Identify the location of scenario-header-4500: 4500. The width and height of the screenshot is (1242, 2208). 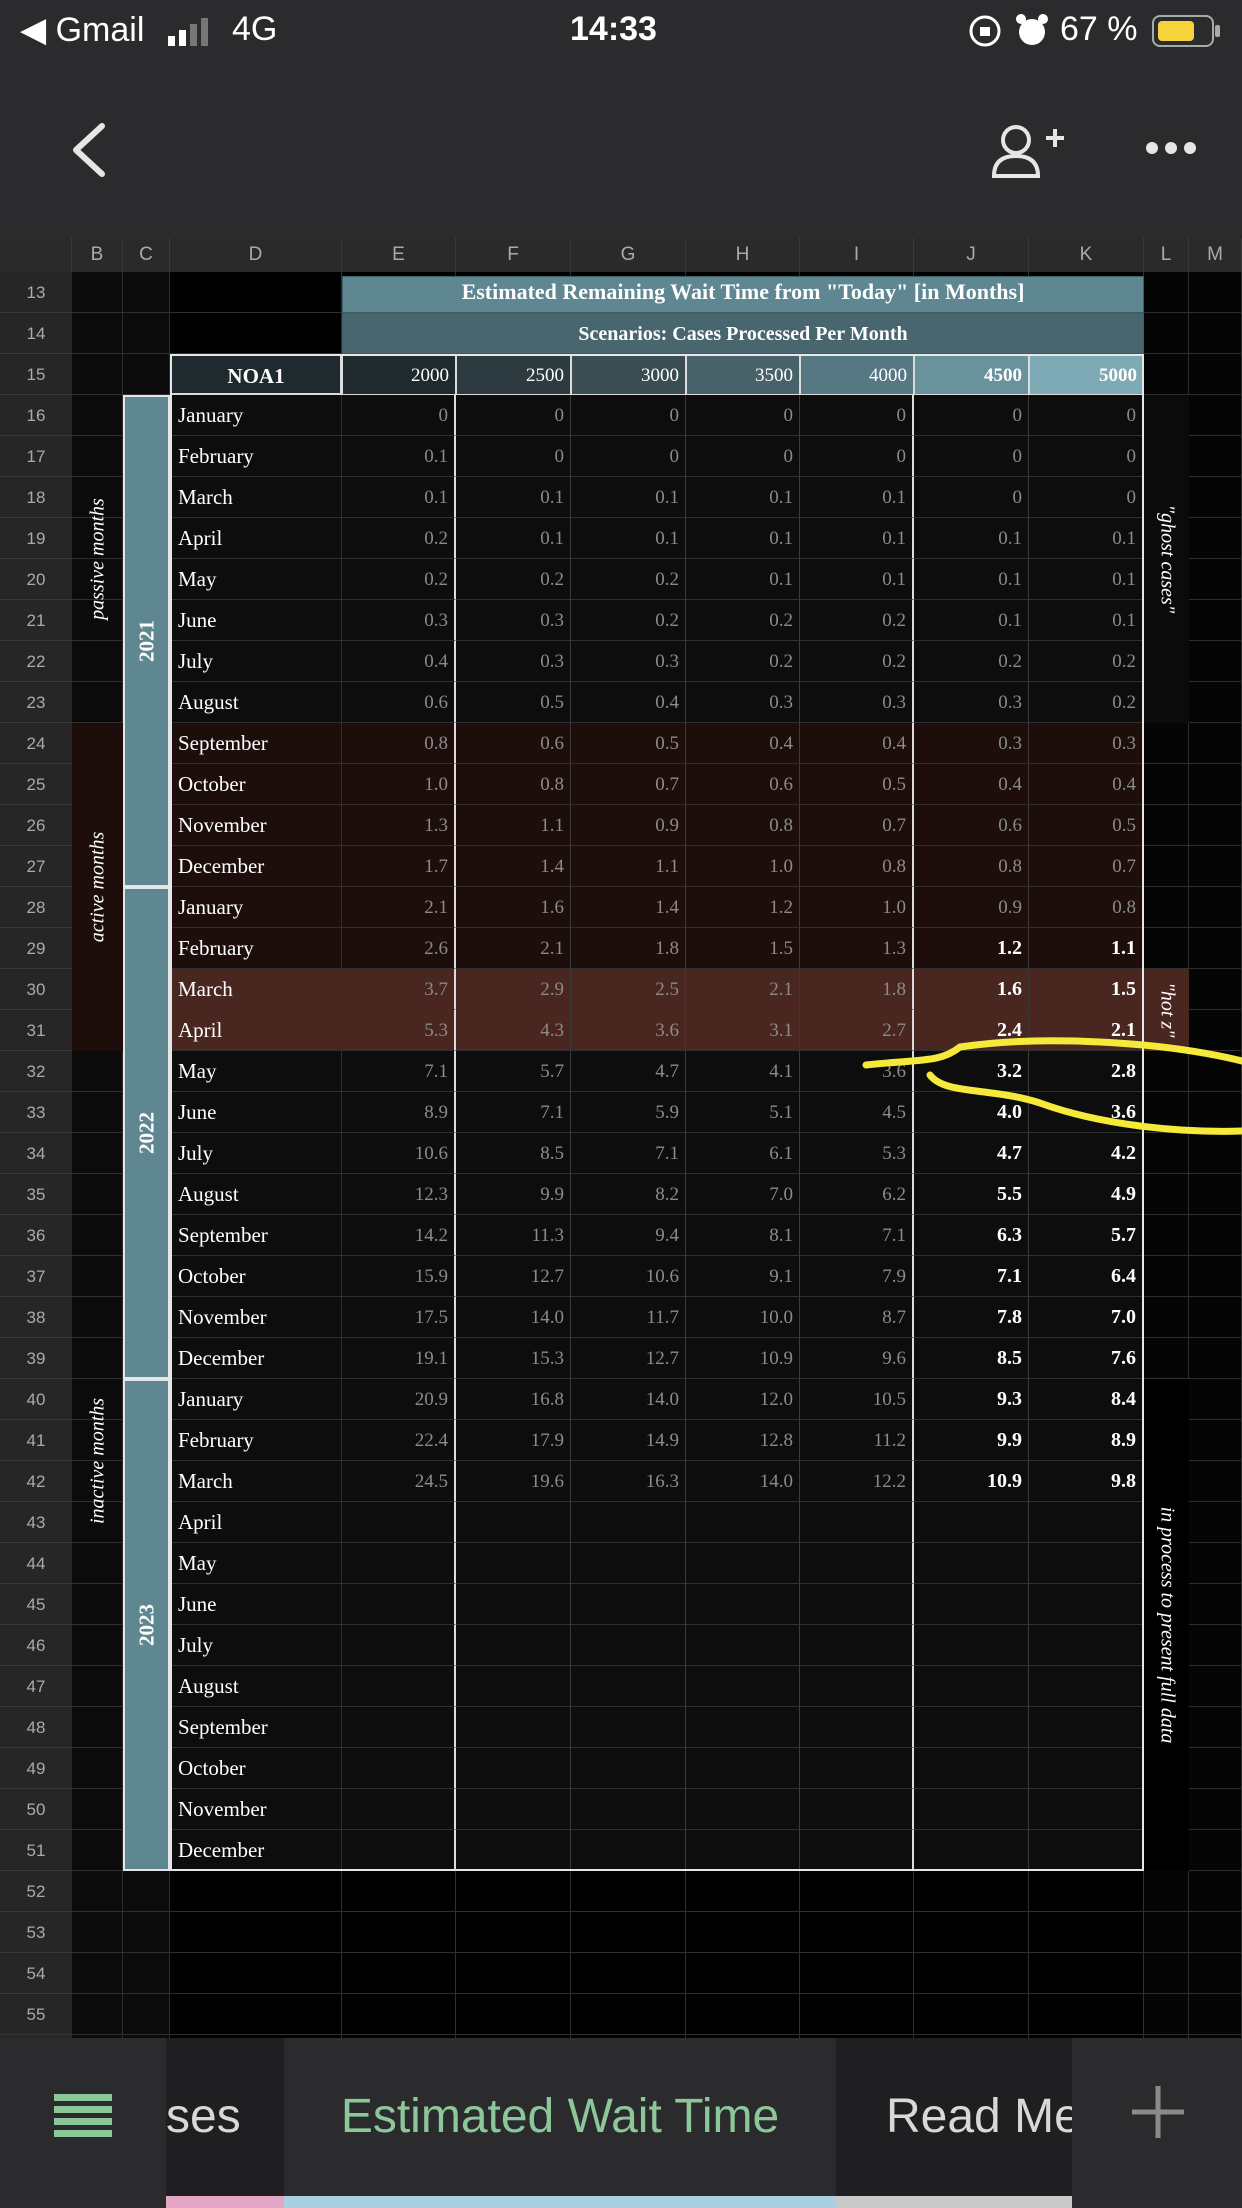
(971, 374).